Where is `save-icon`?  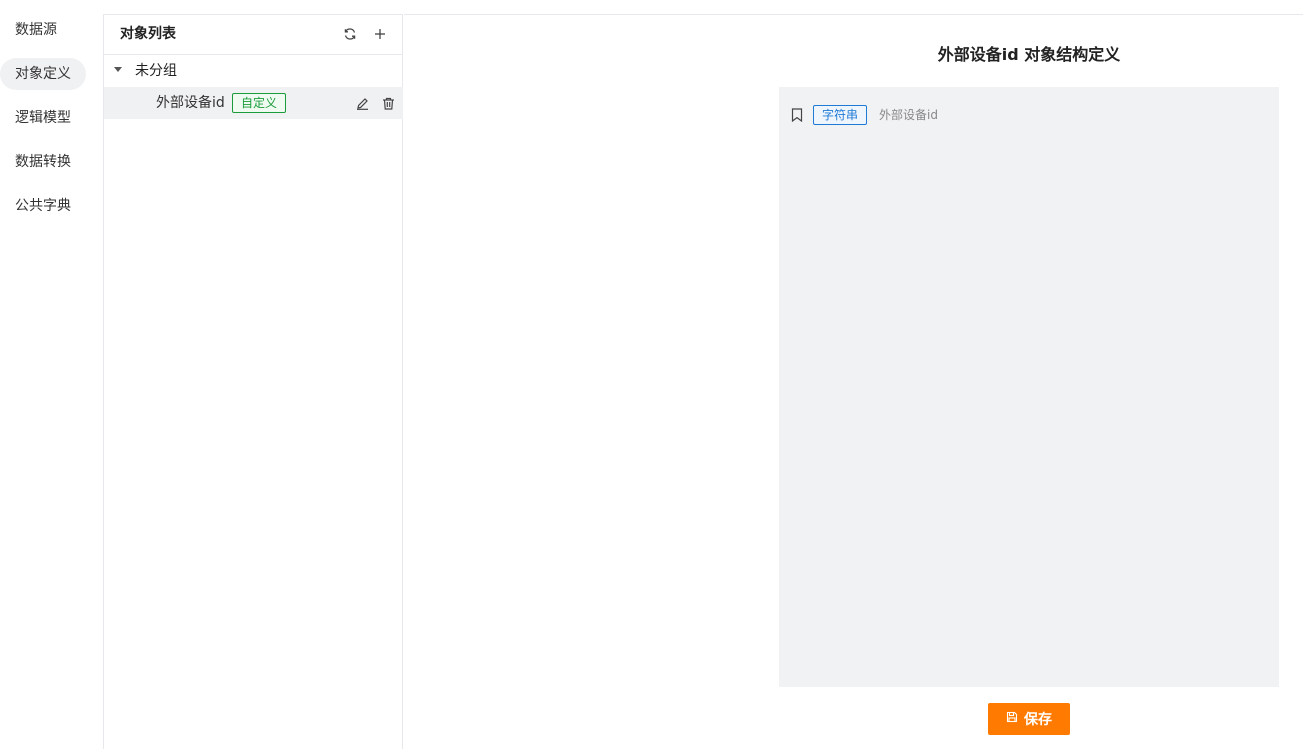
save-icon is located at coordinates (1012, 719).